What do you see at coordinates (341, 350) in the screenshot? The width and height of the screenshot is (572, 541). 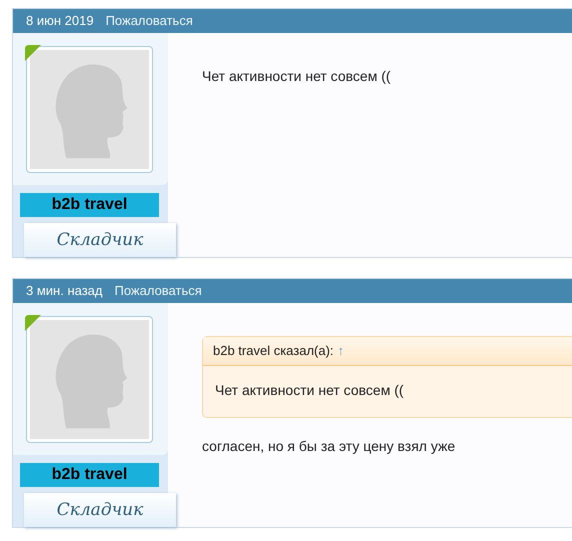 I see `jump-to-post-link: ↑` at bounding box center [341, 350].